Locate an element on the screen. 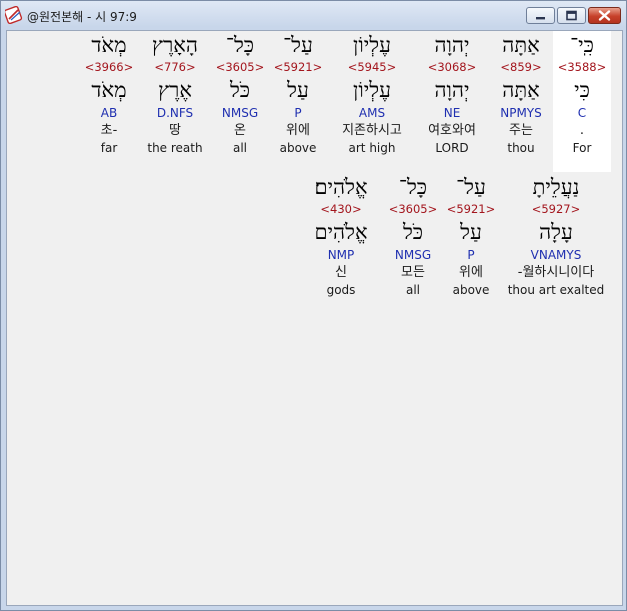 This screenshot has height=611, width=627. english-gloss: far is located at coordinates (109, 148).